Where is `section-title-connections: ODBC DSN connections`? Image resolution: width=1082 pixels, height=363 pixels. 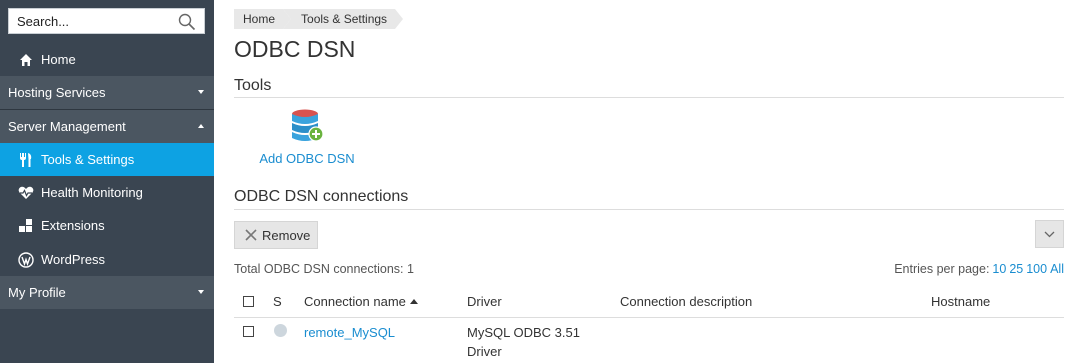 section-title-connections: ODBC DSN connections is located at coordinates (321, 196).